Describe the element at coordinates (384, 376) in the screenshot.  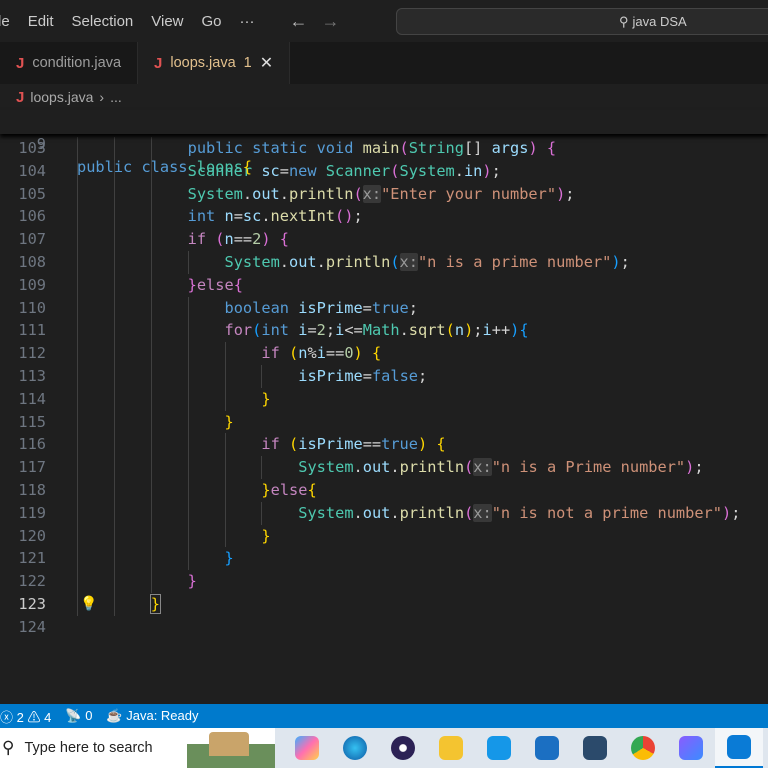
I see `code-line: 113 isPrime=false;` at that location.